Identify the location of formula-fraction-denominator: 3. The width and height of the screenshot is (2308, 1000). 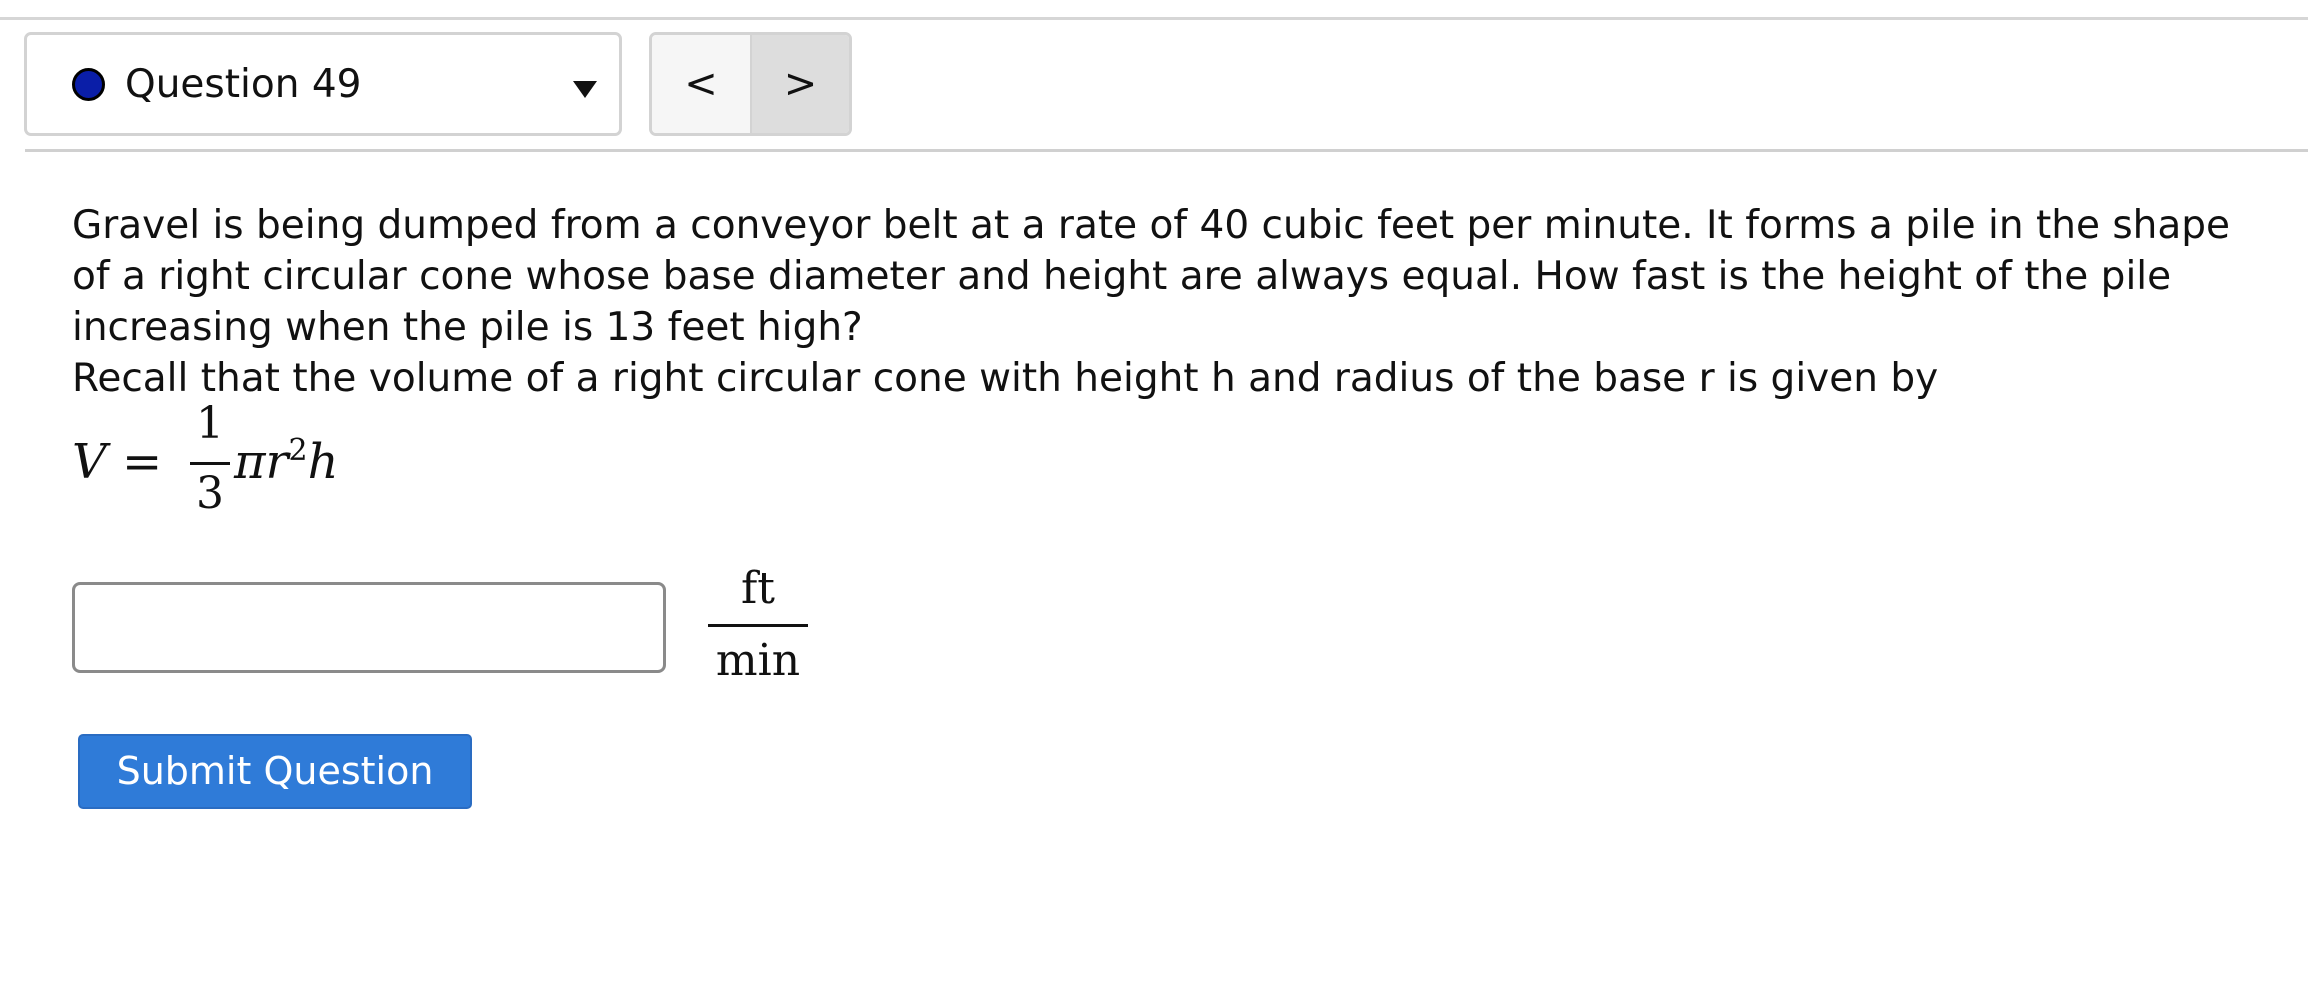
(210, 493).